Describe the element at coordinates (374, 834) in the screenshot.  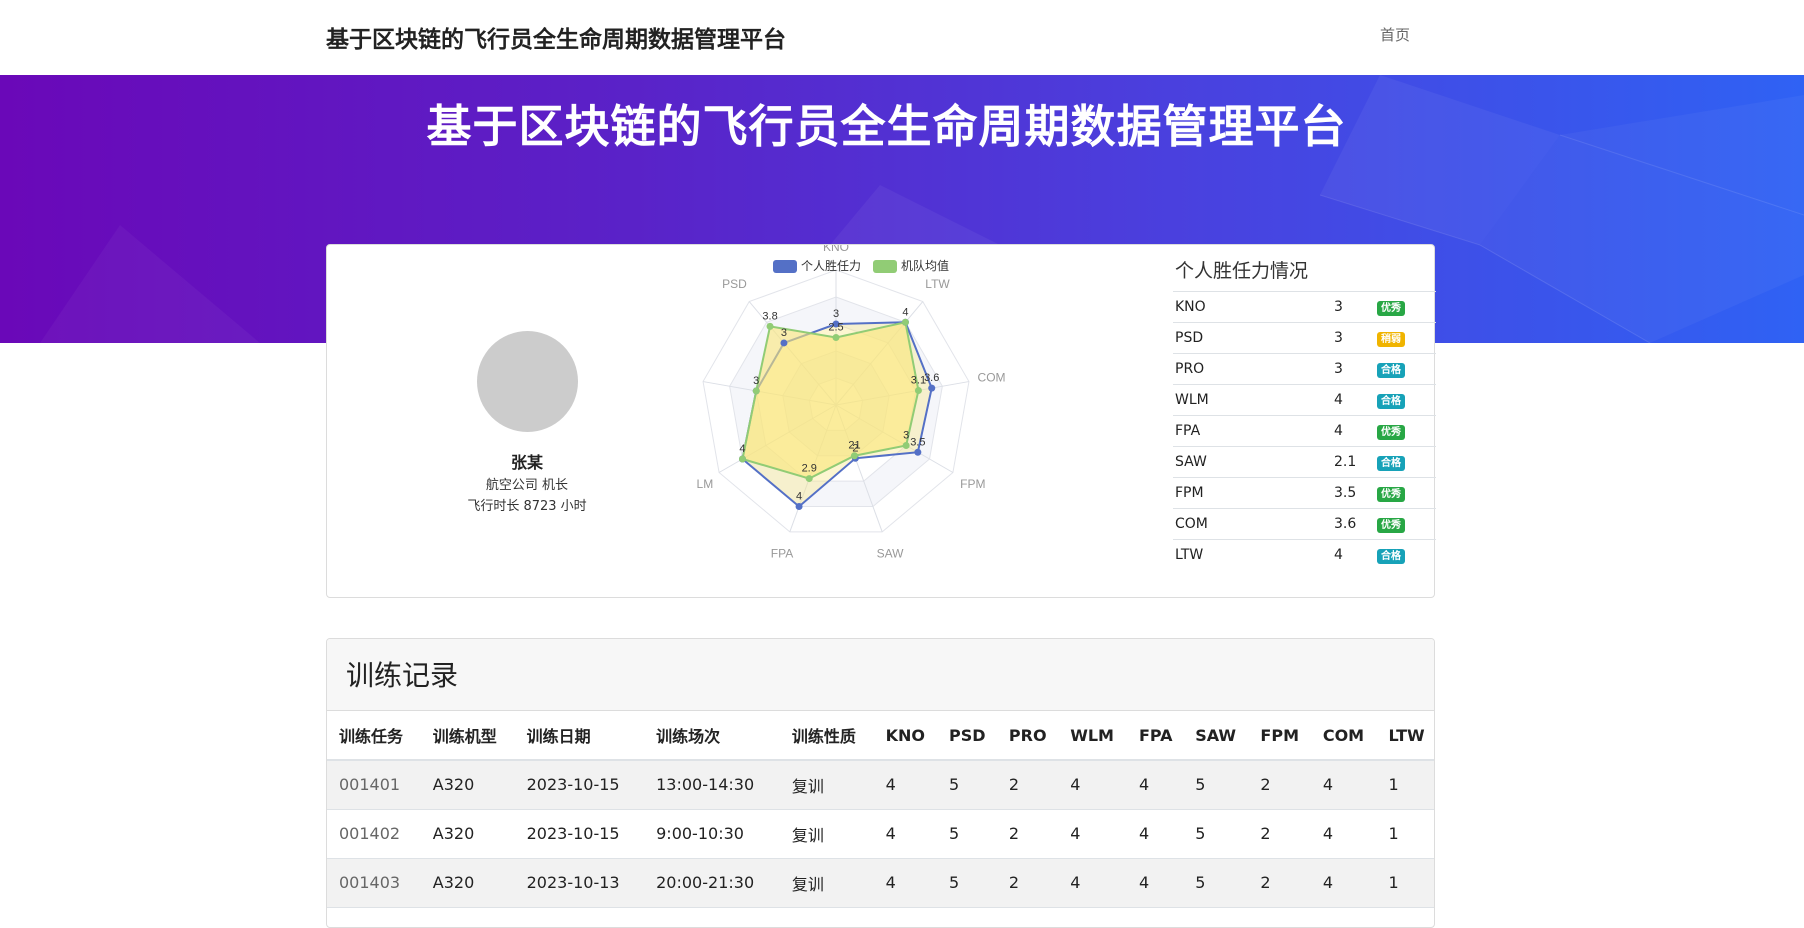
I see `task-id-cell: 001402` at that location.